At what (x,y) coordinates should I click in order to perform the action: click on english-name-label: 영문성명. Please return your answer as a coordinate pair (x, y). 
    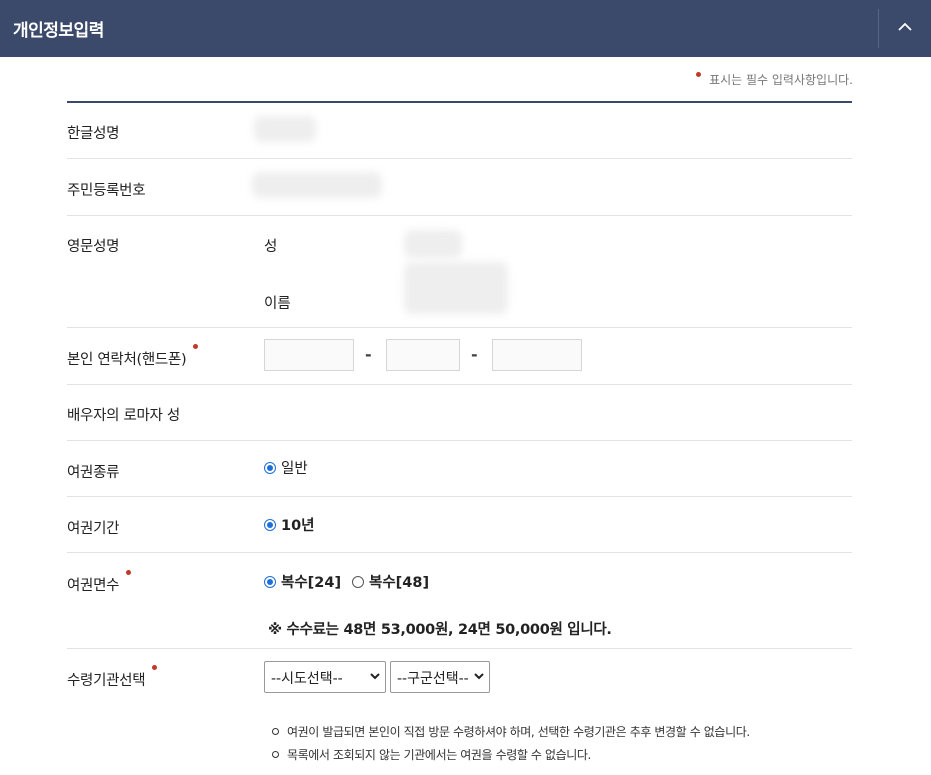
    Looking at the image, I should click on (93, 247).